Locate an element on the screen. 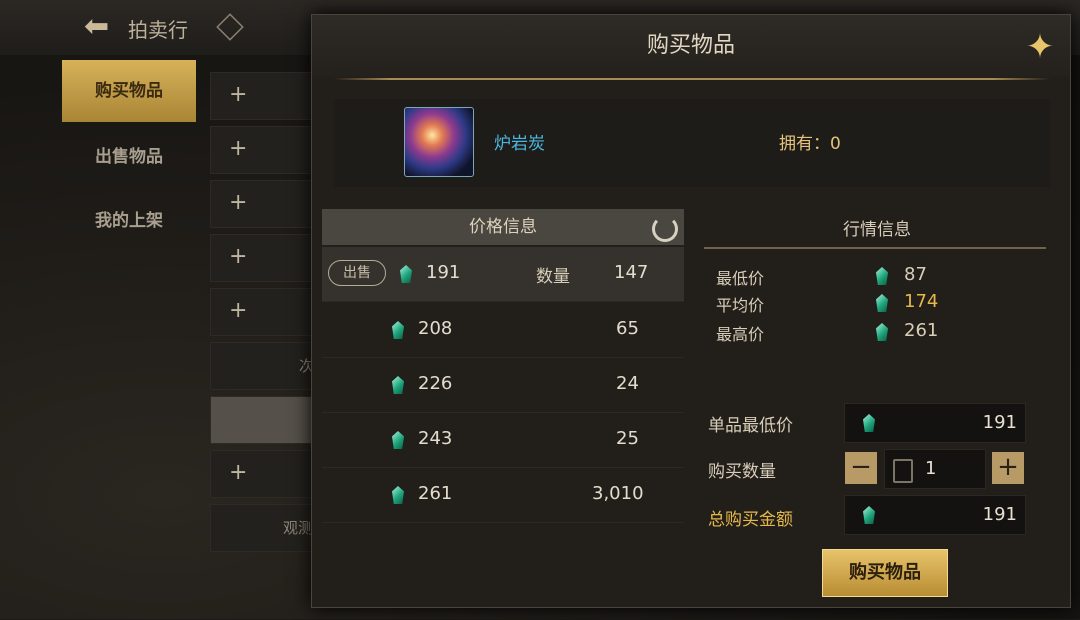 The height and width of the screenshot is (620, 1080). sidebar-item-my-listings: 我的上架 is located at coordinates (129, 221).